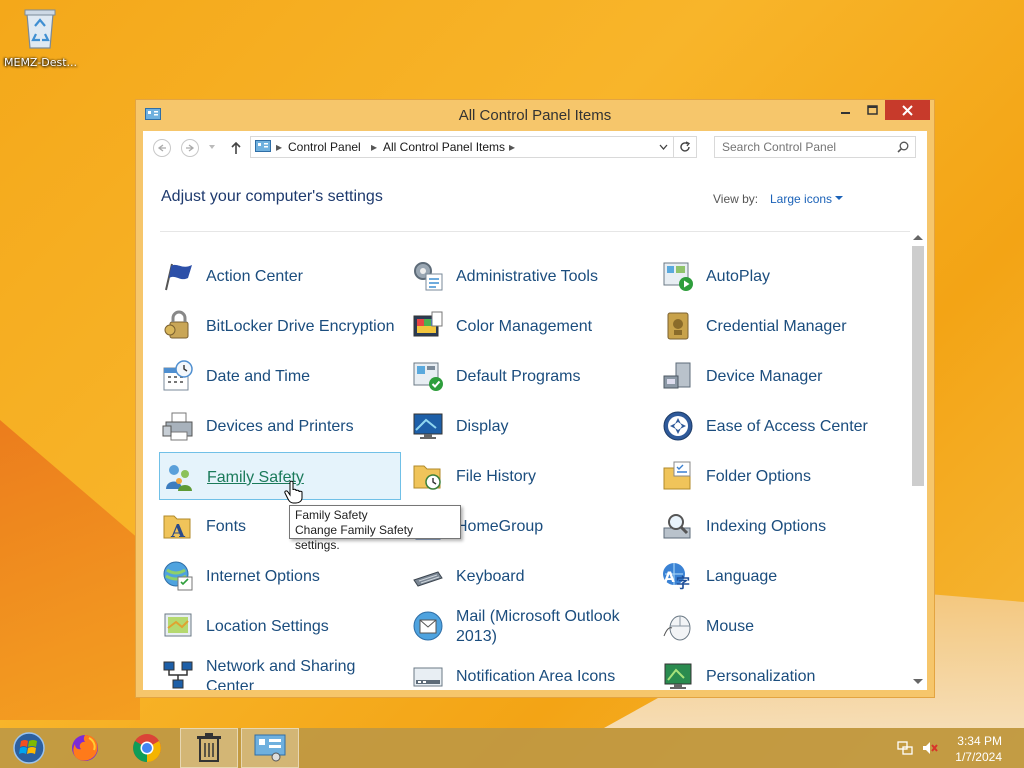 The image size is (1024, 768). Describe the element at coordinates (354, 537) in the screenshot. I see `tooltip-description: Change Family Safety settings.` at that location.